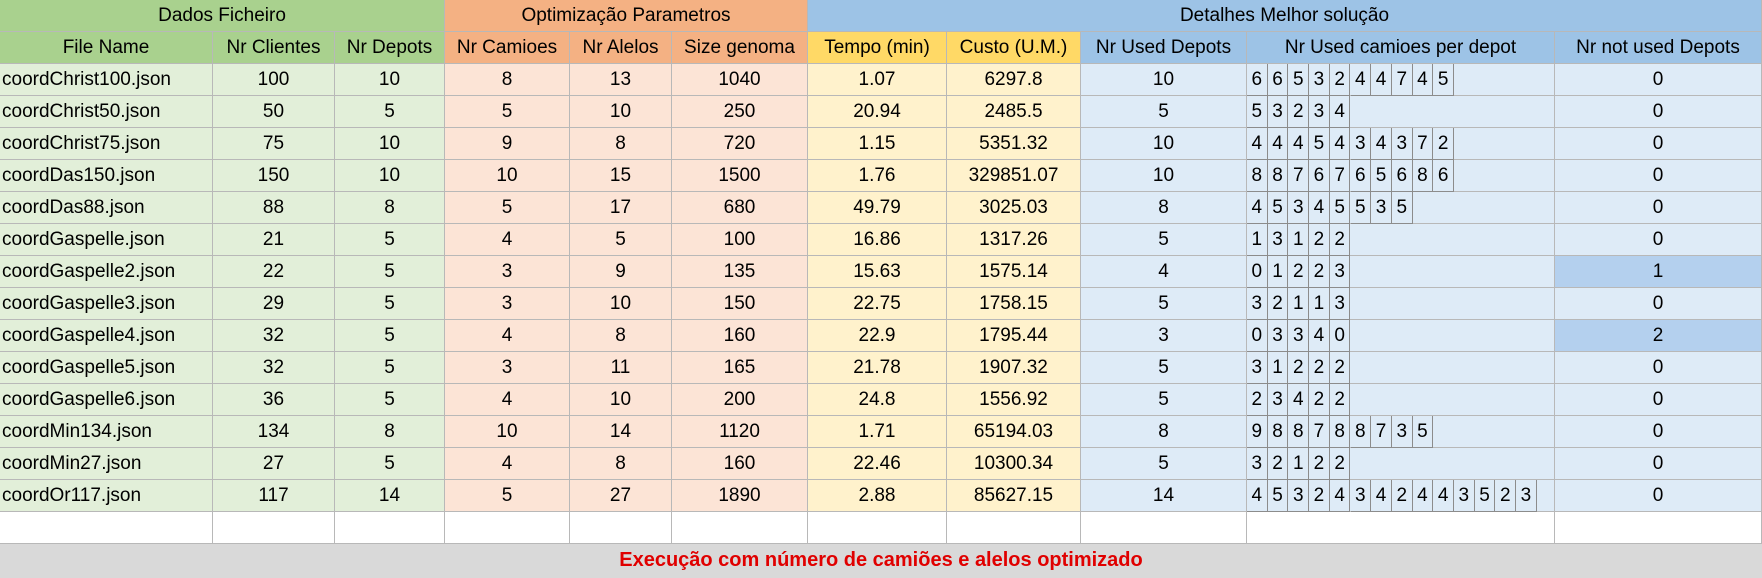 The image size is (1762, 578). What do you see at coordinates (621, 432) in the screenshot?
I see `table-cell-alelos: 14` at bounding box center [621, 432].